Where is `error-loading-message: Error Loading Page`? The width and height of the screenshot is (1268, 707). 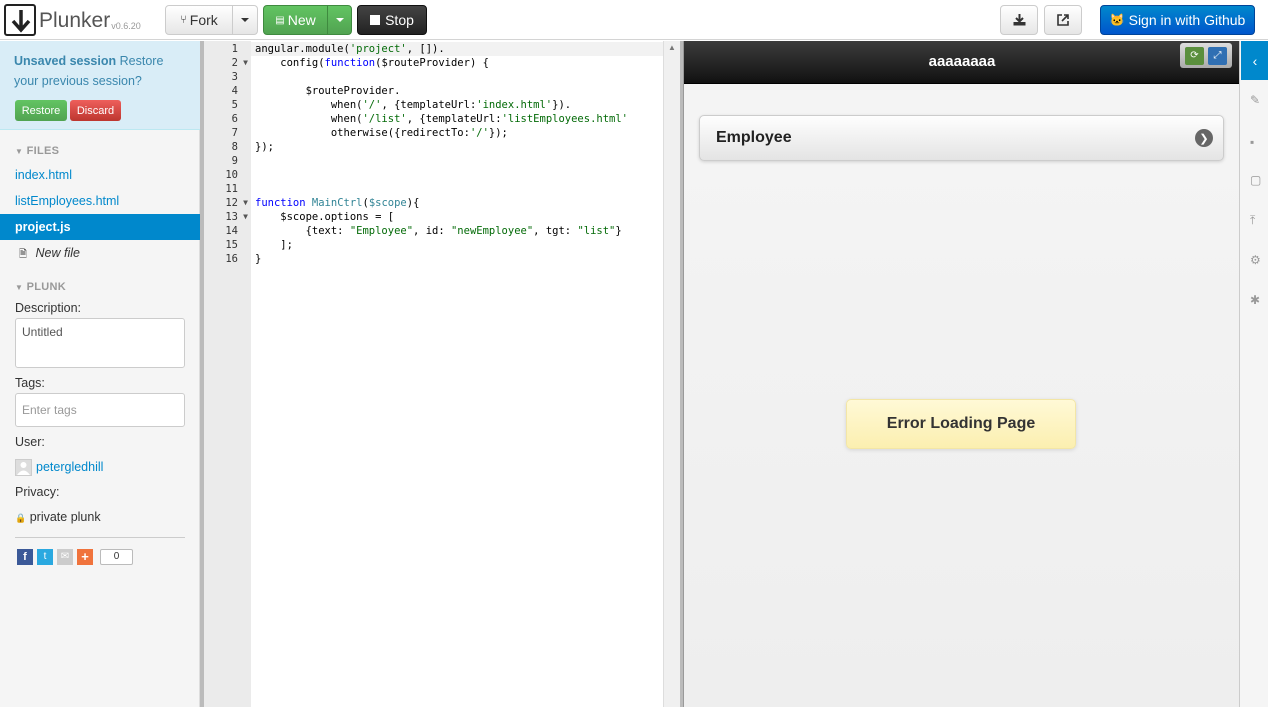
error-loading-message: Error Loading Page is located at coordinates (961, 424).